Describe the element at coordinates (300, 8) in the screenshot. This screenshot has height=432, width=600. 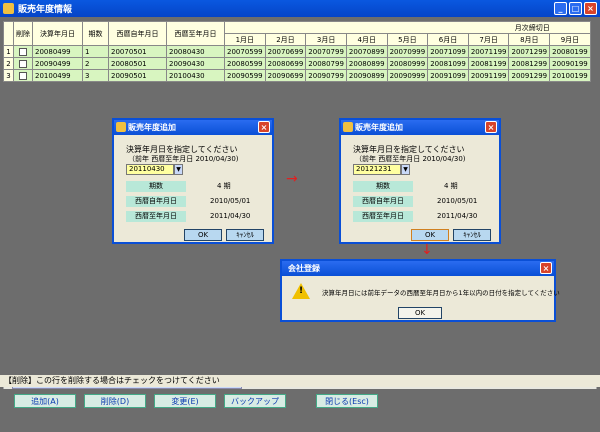
I see `window-titlebar: 販売年度情報 _ □ ×` at that location.